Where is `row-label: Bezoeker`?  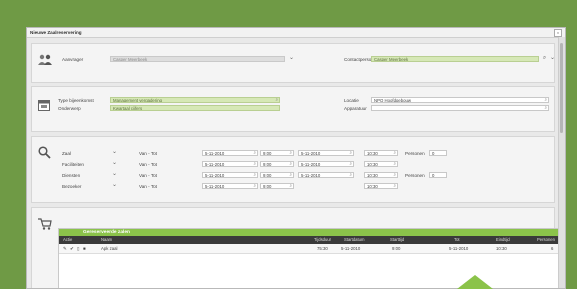 row-label: Bezoeker is located at coordinates (72, 186).